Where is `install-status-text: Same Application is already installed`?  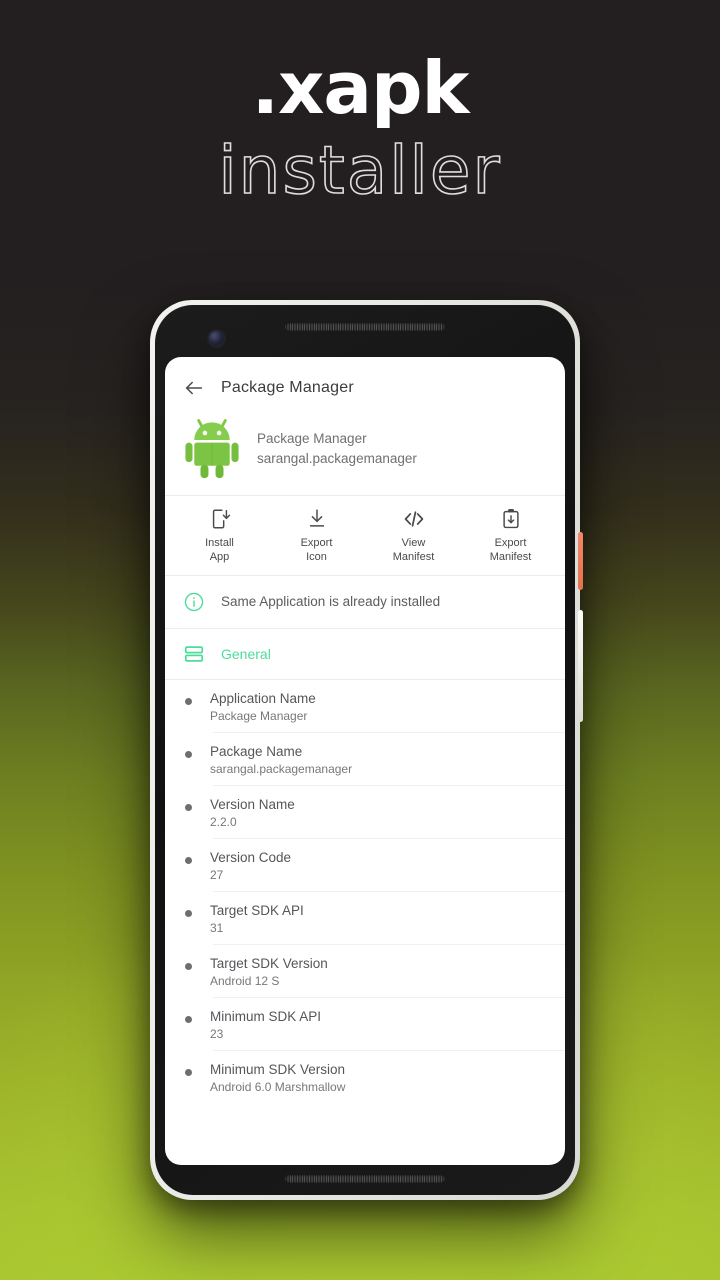
install-status-text: Same Application is already installed is located at coordinates (331, 601).